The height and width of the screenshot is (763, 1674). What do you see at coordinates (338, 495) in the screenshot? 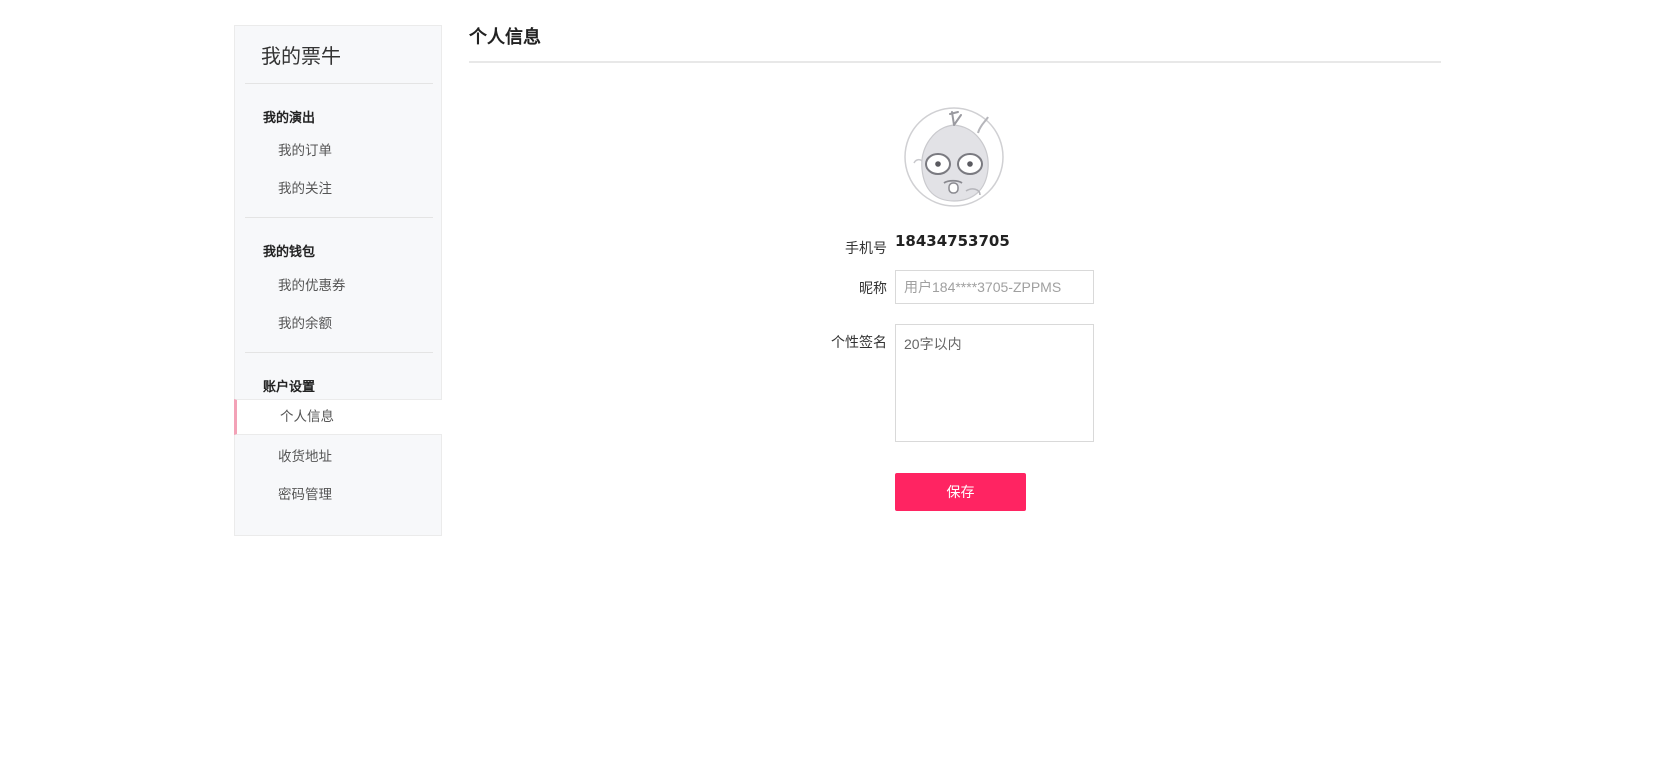
I see `sidebar-item-password: 密码管理` at bounding box center [338, 495].